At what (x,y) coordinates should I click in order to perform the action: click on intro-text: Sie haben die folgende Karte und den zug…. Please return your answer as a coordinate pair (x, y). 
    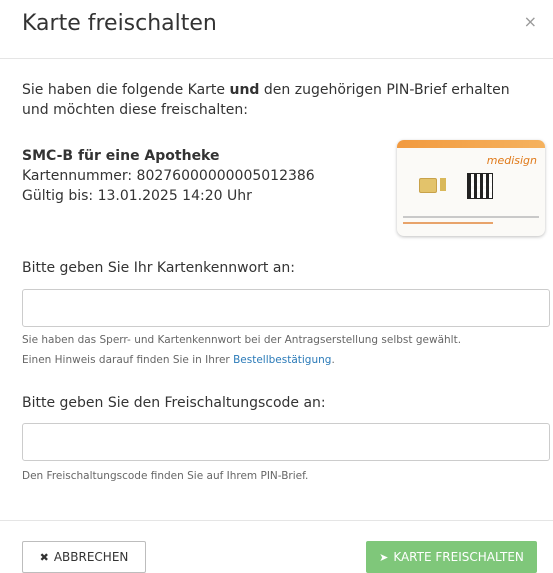
    Looking at the image, I should click on (277, 100).